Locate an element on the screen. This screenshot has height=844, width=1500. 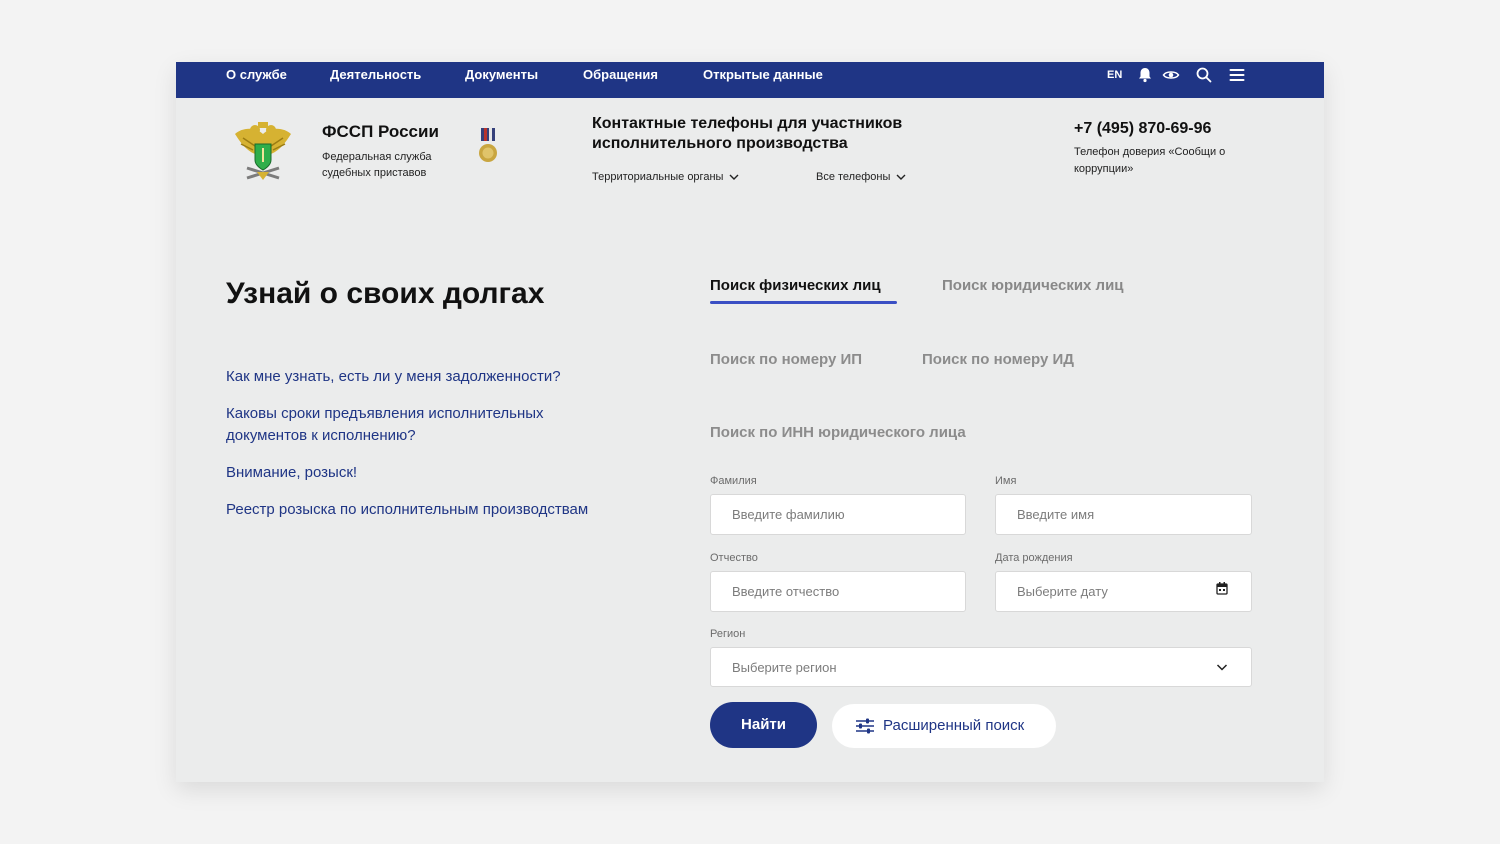
find-button: Найти is located at coordinates (763, 725).